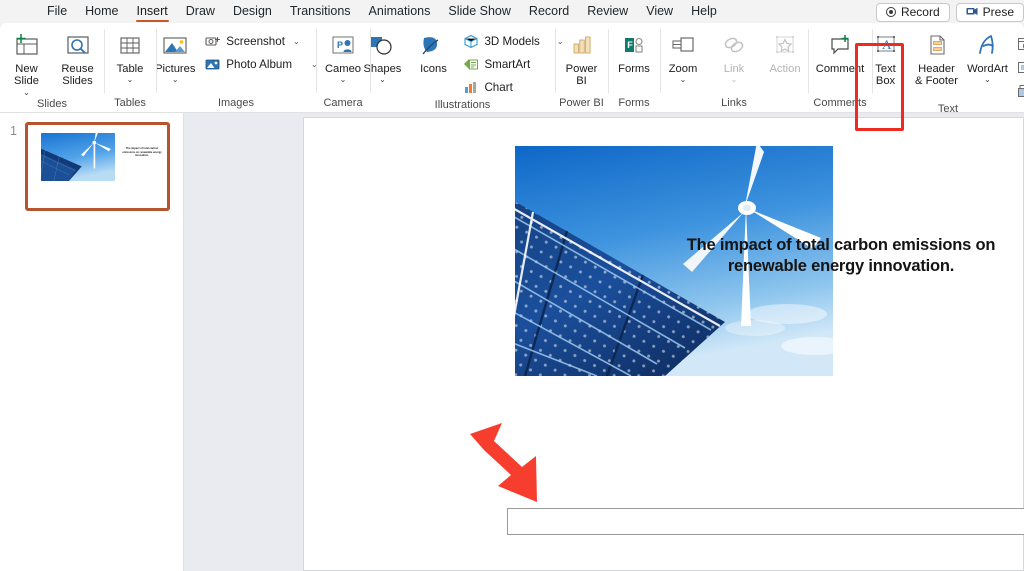 This screenshot has height=571, width=1024. I want to click on ribbon-group-slides: New Slide ⌄ Reuse Slides Slides, so click(52, 68).